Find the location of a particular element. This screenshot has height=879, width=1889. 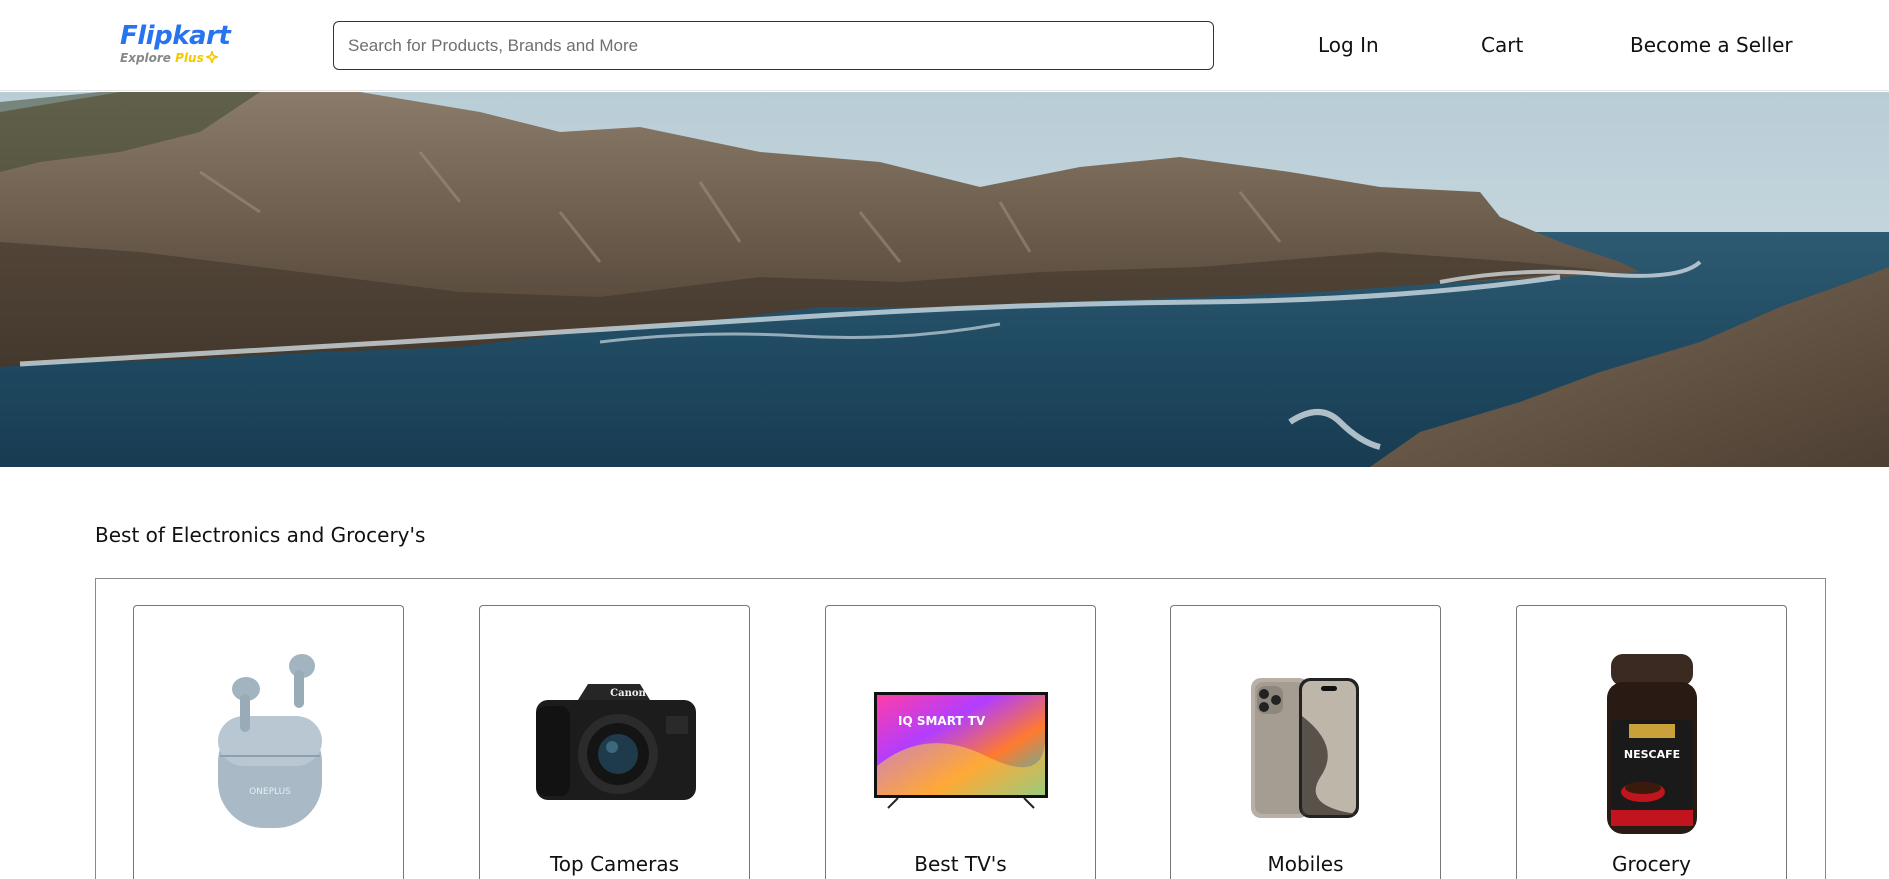

category-card-tvs: IQ SMART TV Best TV's is located at coordinates (960, 742).